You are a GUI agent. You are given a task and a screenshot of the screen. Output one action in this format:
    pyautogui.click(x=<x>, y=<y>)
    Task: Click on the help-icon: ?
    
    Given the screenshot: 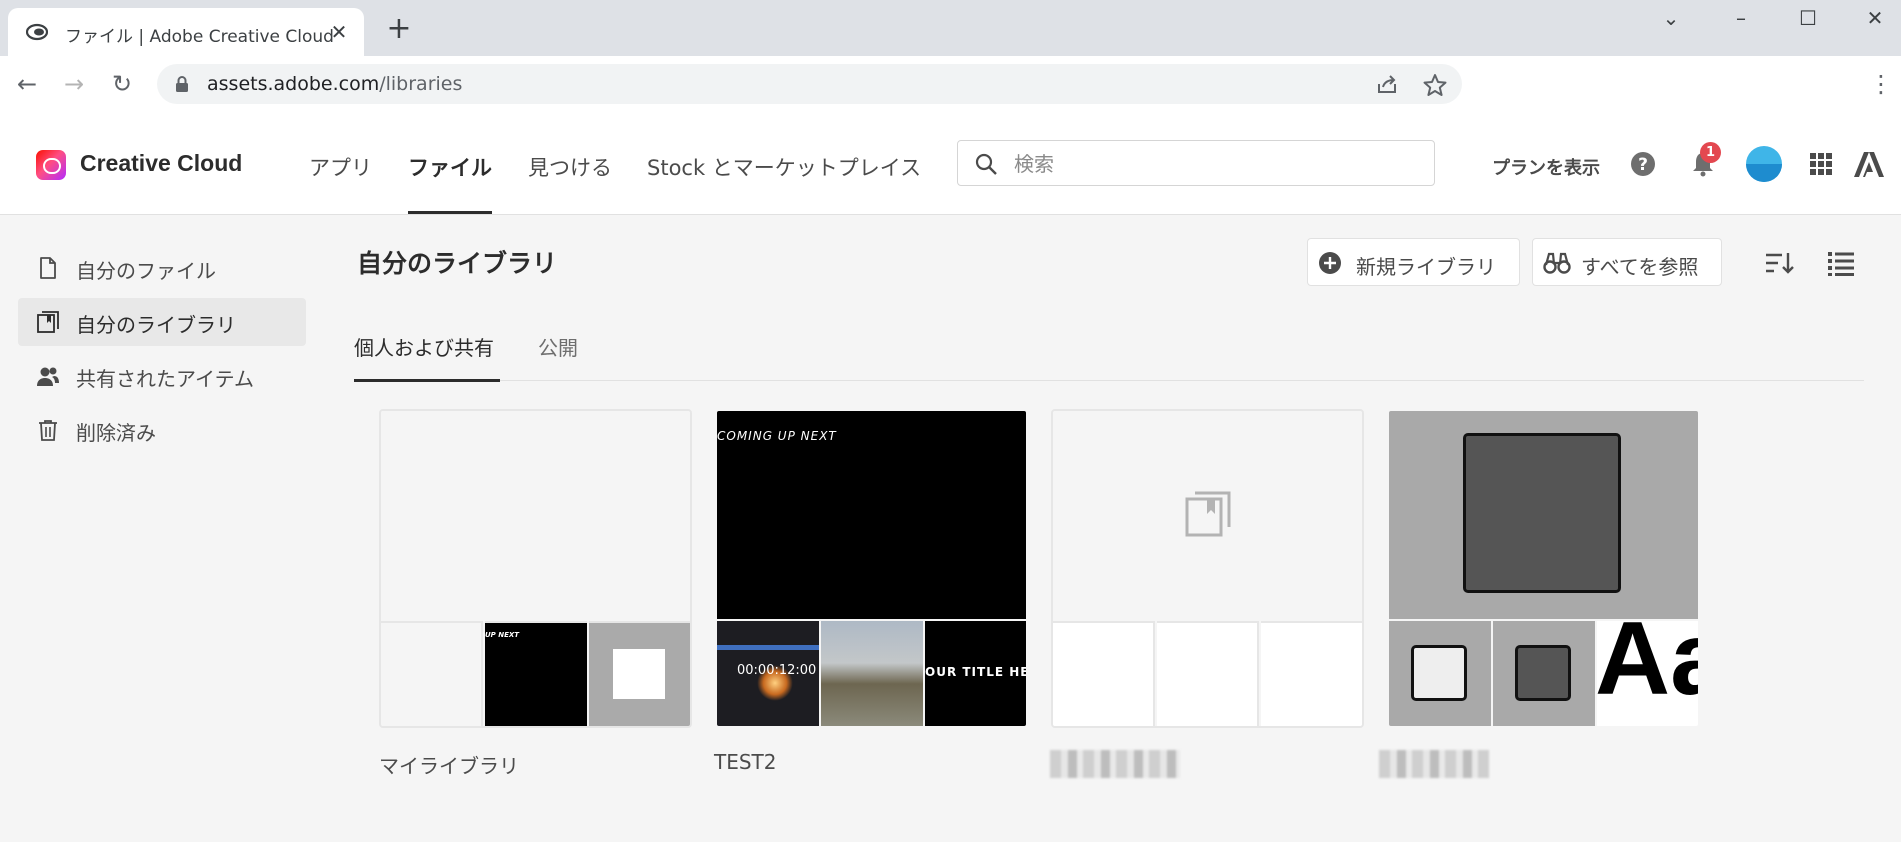 What is the action you would take?
    pyautogui.click(x=1643, y=164)
    